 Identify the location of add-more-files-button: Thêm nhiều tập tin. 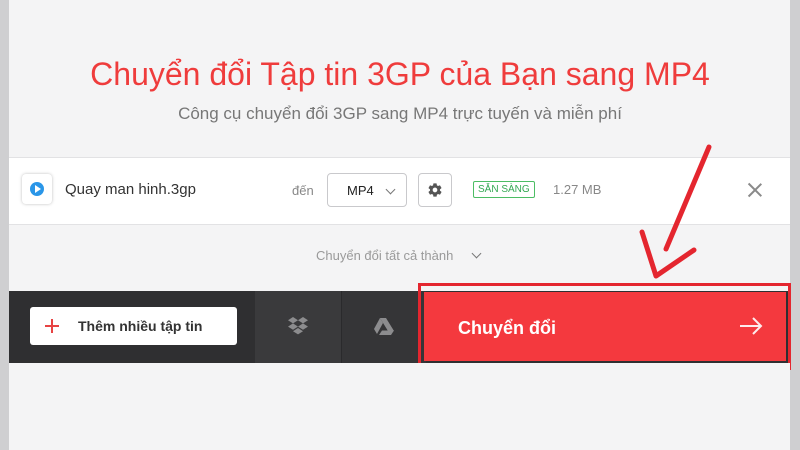
(133, 326).